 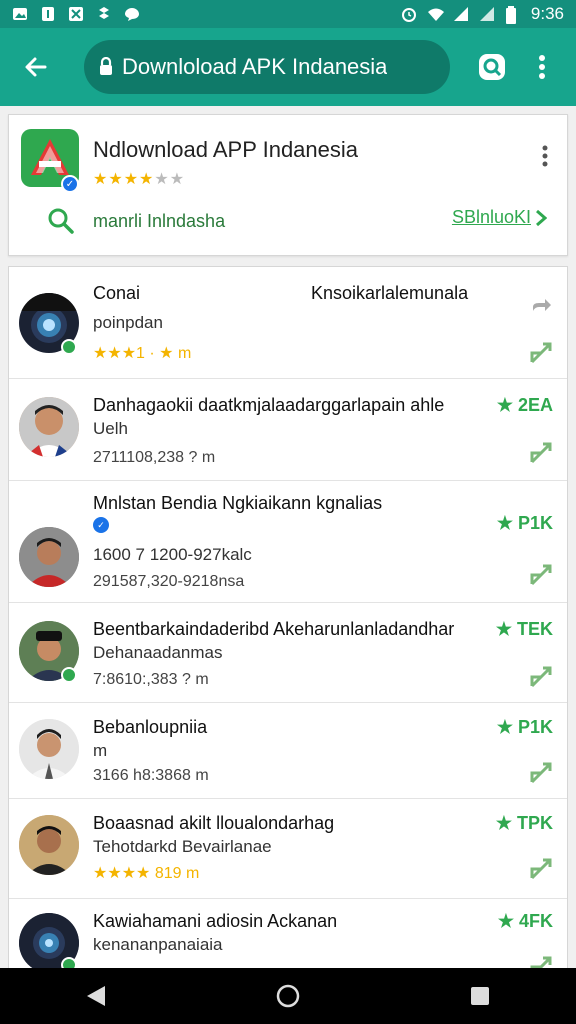 I want to click on alarm-icon, so click(x=409, y=14).